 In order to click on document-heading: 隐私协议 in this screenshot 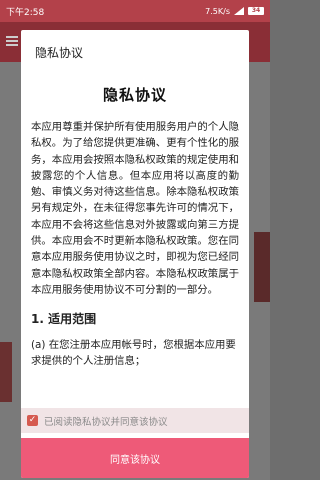, I will do `click(134, 95)`.